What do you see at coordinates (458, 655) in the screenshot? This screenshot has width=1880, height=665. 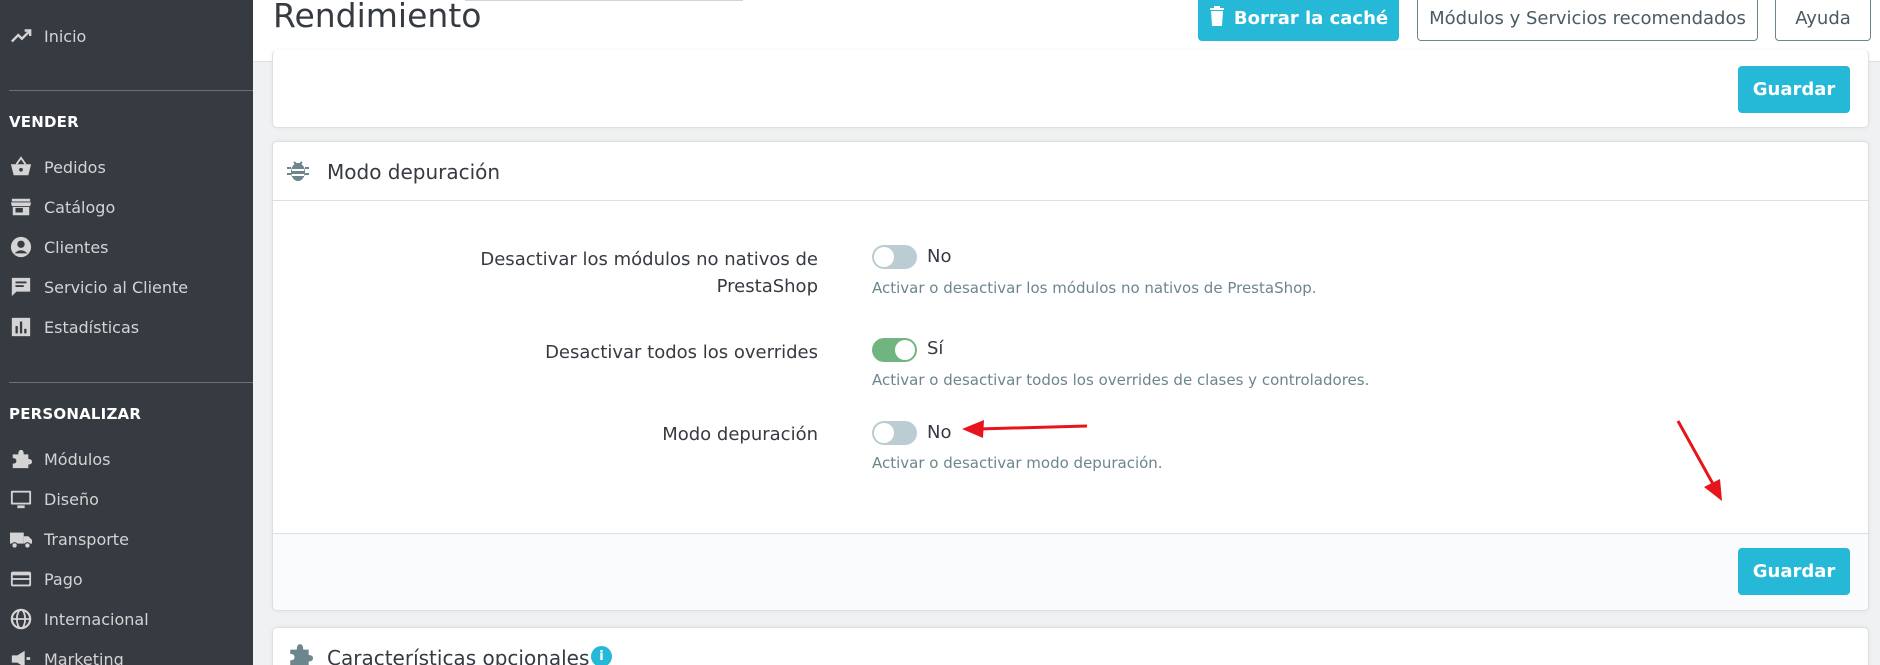 I see `panel-title: Características opcionales` at bounding box center [458, 655].